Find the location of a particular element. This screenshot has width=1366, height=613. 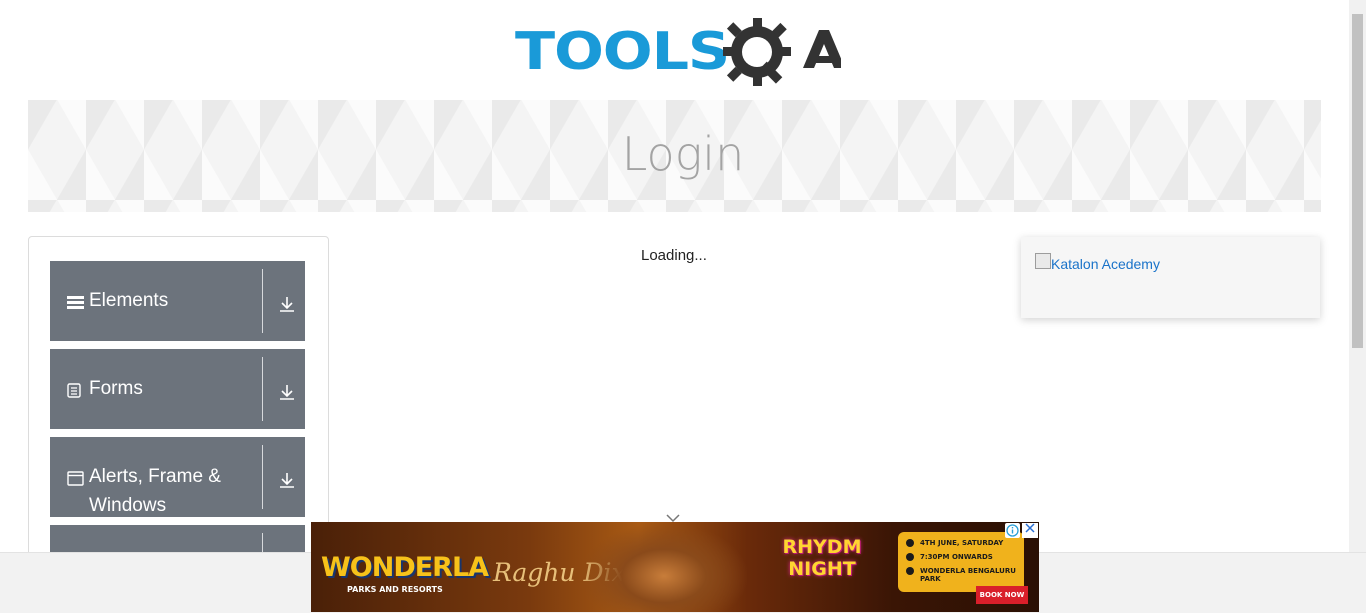

logo-text-tools: TOOLS is located at coordinates (622, 52).